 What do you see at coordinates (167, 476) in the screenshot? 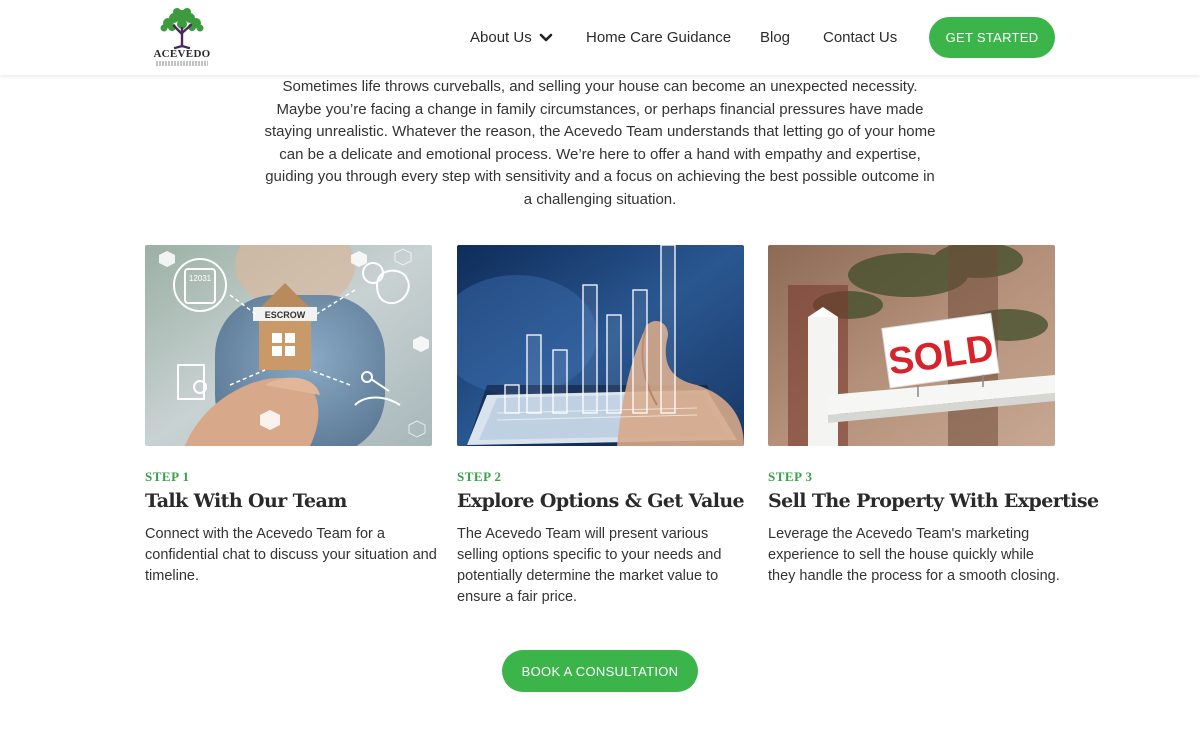
I see `step-1-label: STEP 1` at bounding box center [167, 476].